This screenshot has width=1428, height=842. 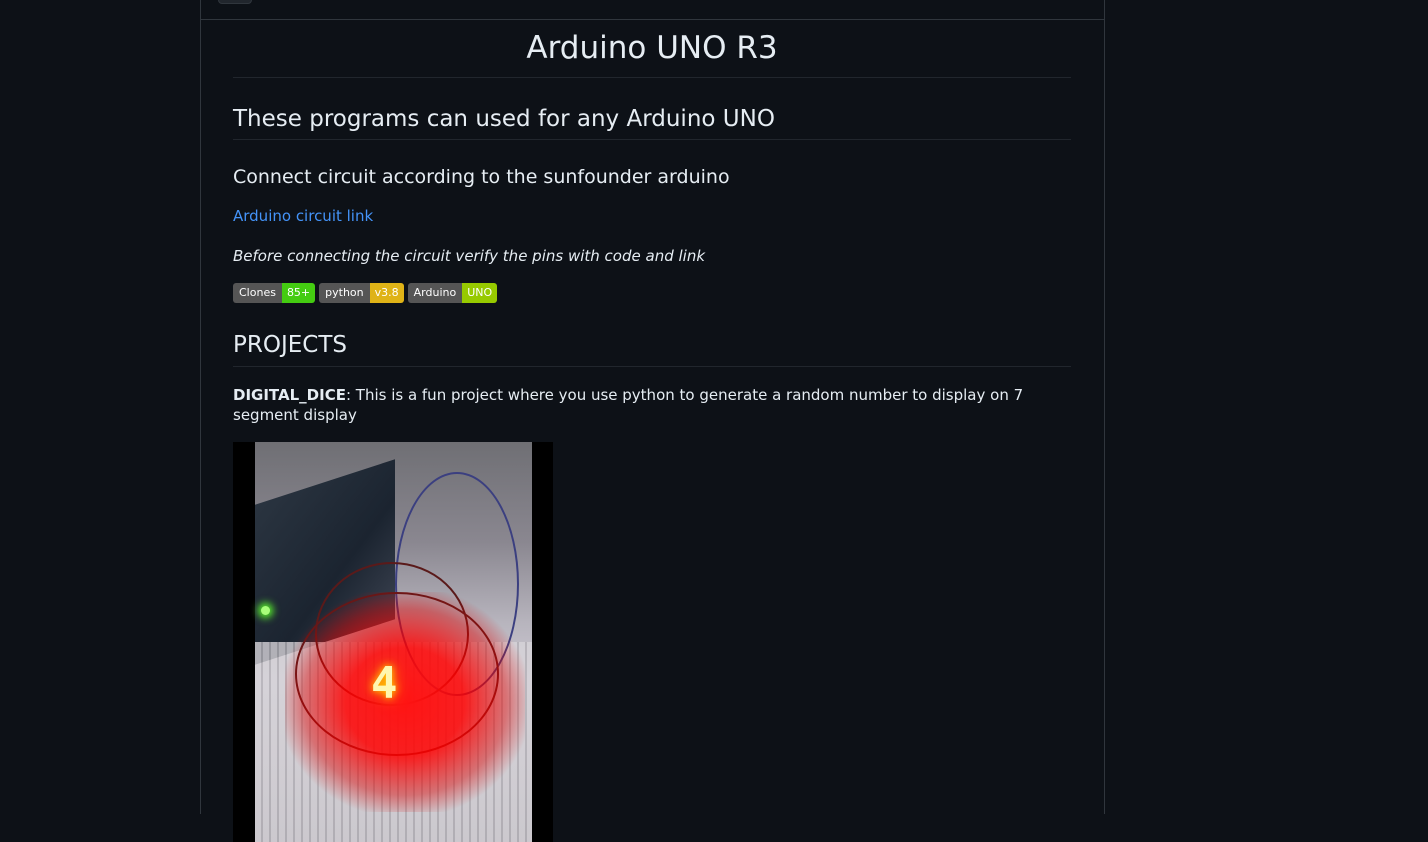 What do you see at coordinates (298, 293) in the screenshot?
I see `badge-value: 85+` at bounding box center [298, 293].